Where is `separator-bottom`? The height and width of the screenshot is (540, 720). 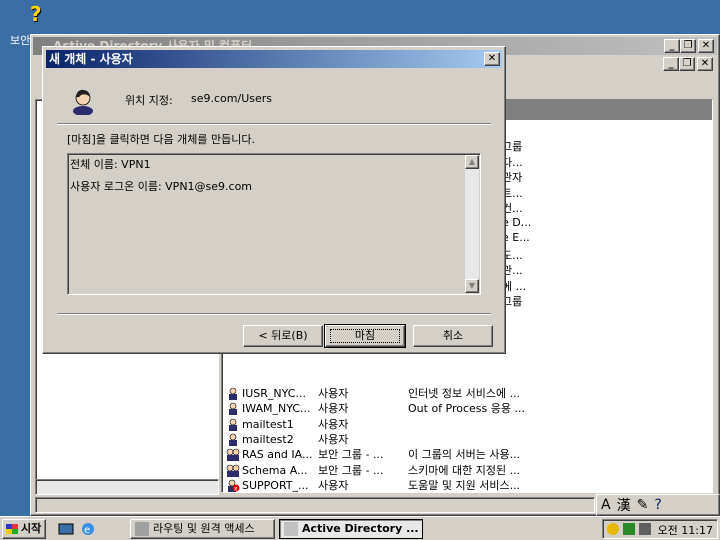
separator-bottom is located at coordinates (274, 314).